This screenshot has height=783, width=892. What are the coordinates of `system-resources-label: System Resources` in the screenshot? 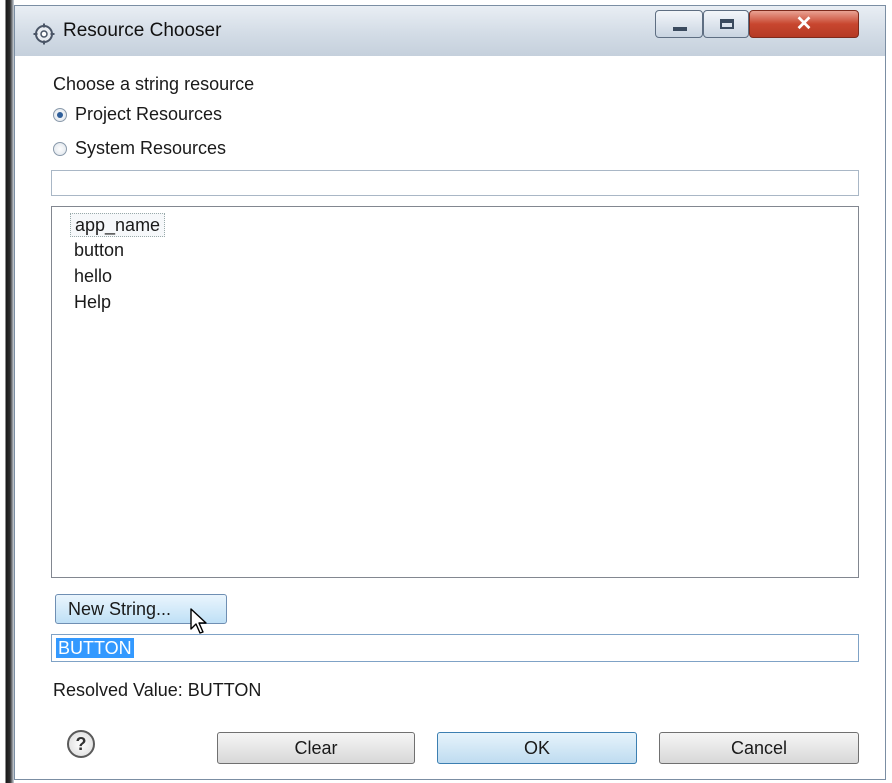 It's located at (151, 148).